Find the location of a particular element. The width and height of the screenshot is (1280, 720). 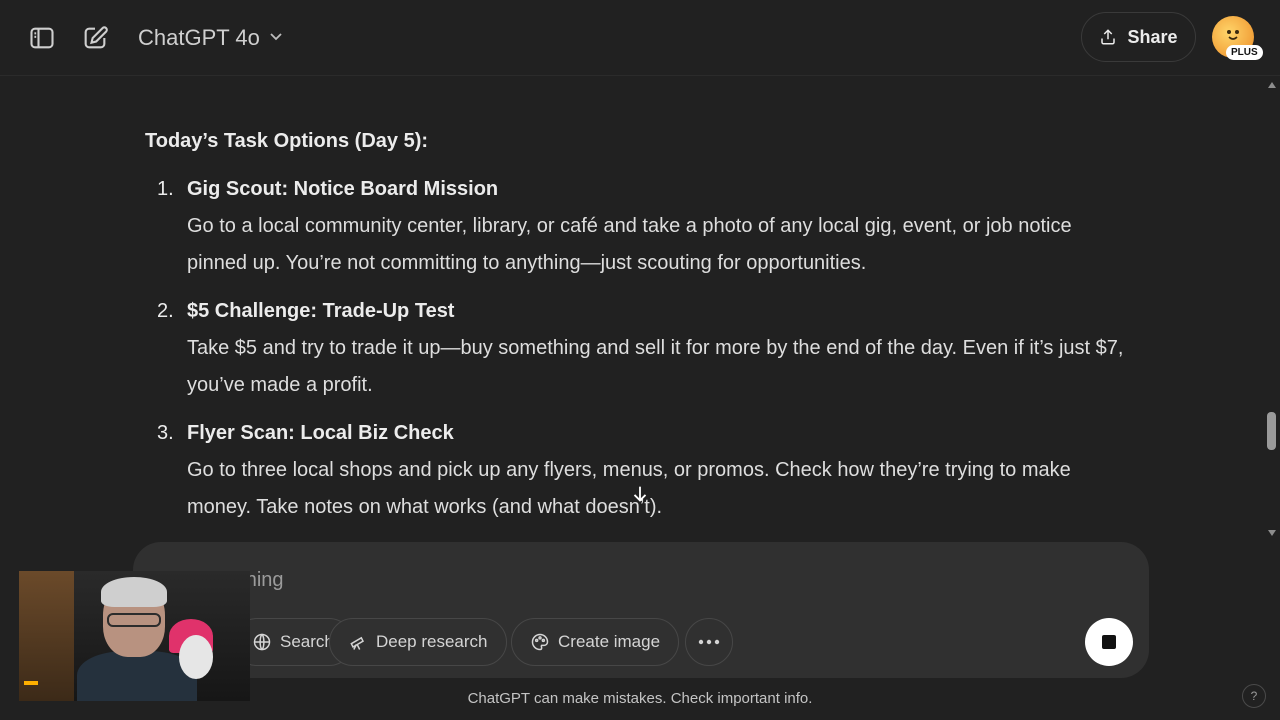

deep-research-label: Deep research is located at coordinates (432, 641).